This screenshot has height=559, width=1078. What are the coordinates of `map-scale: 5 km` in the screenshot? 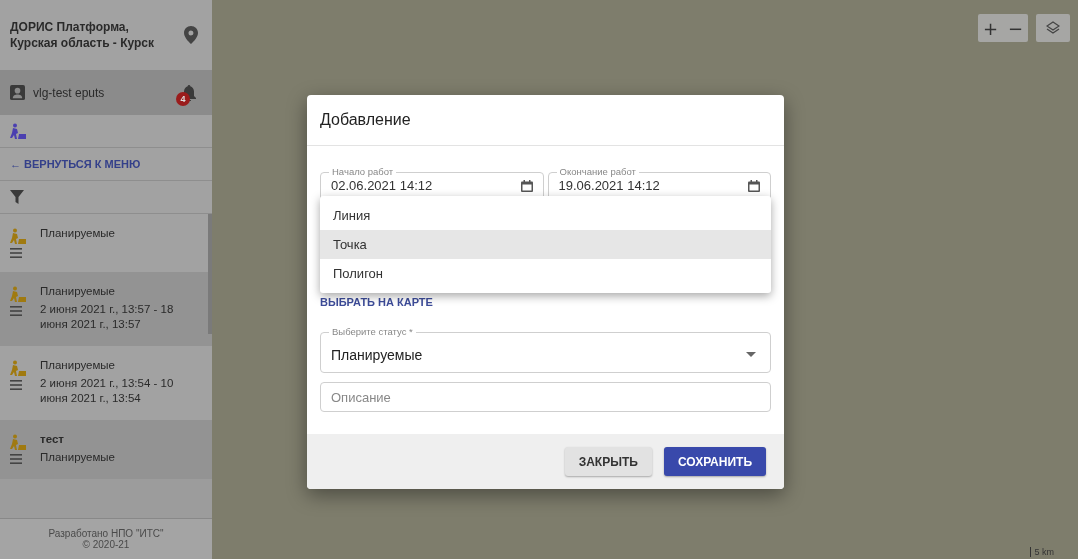 It's located at (1042, 552).